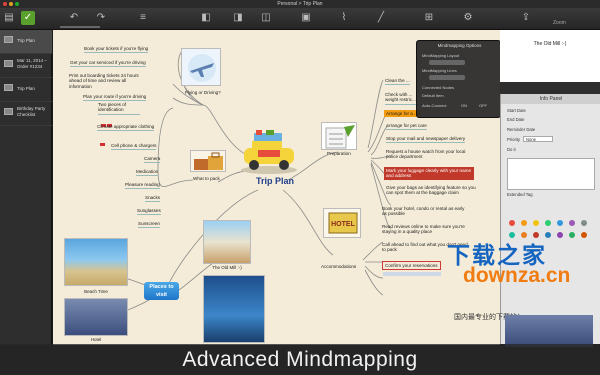 Image resolution: width=600 pixels, height=375 pixels. What do you see at coordinates (439, 70) in the screenshot?
I see `option-row: MindMapping Lines` at bounding box center [439, 70].